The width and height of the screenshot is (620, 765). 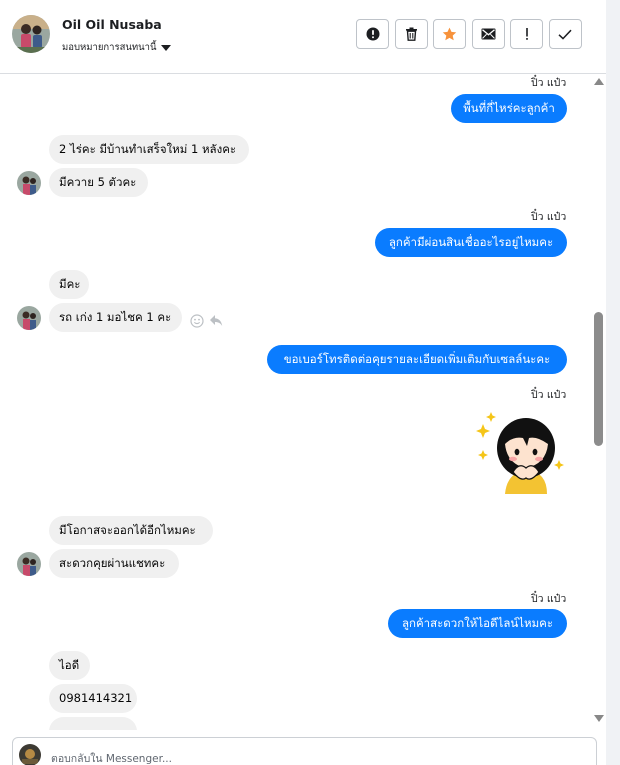 I want to click on message-bubble-outgoing: ลูกค้าสะดวกให้ไอดีไลน์ไหมคะ, so click(x=477, y=623).